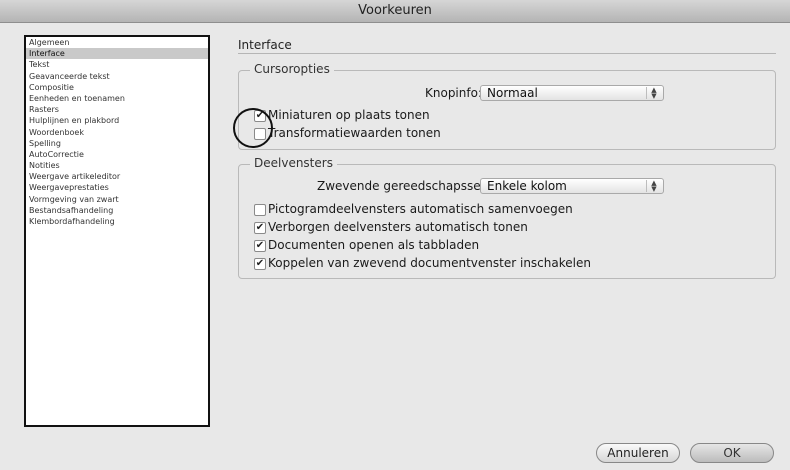  Describe the element at coordinates (265, 45) in the screenshot. I see `panel-title: Interface` at that location.